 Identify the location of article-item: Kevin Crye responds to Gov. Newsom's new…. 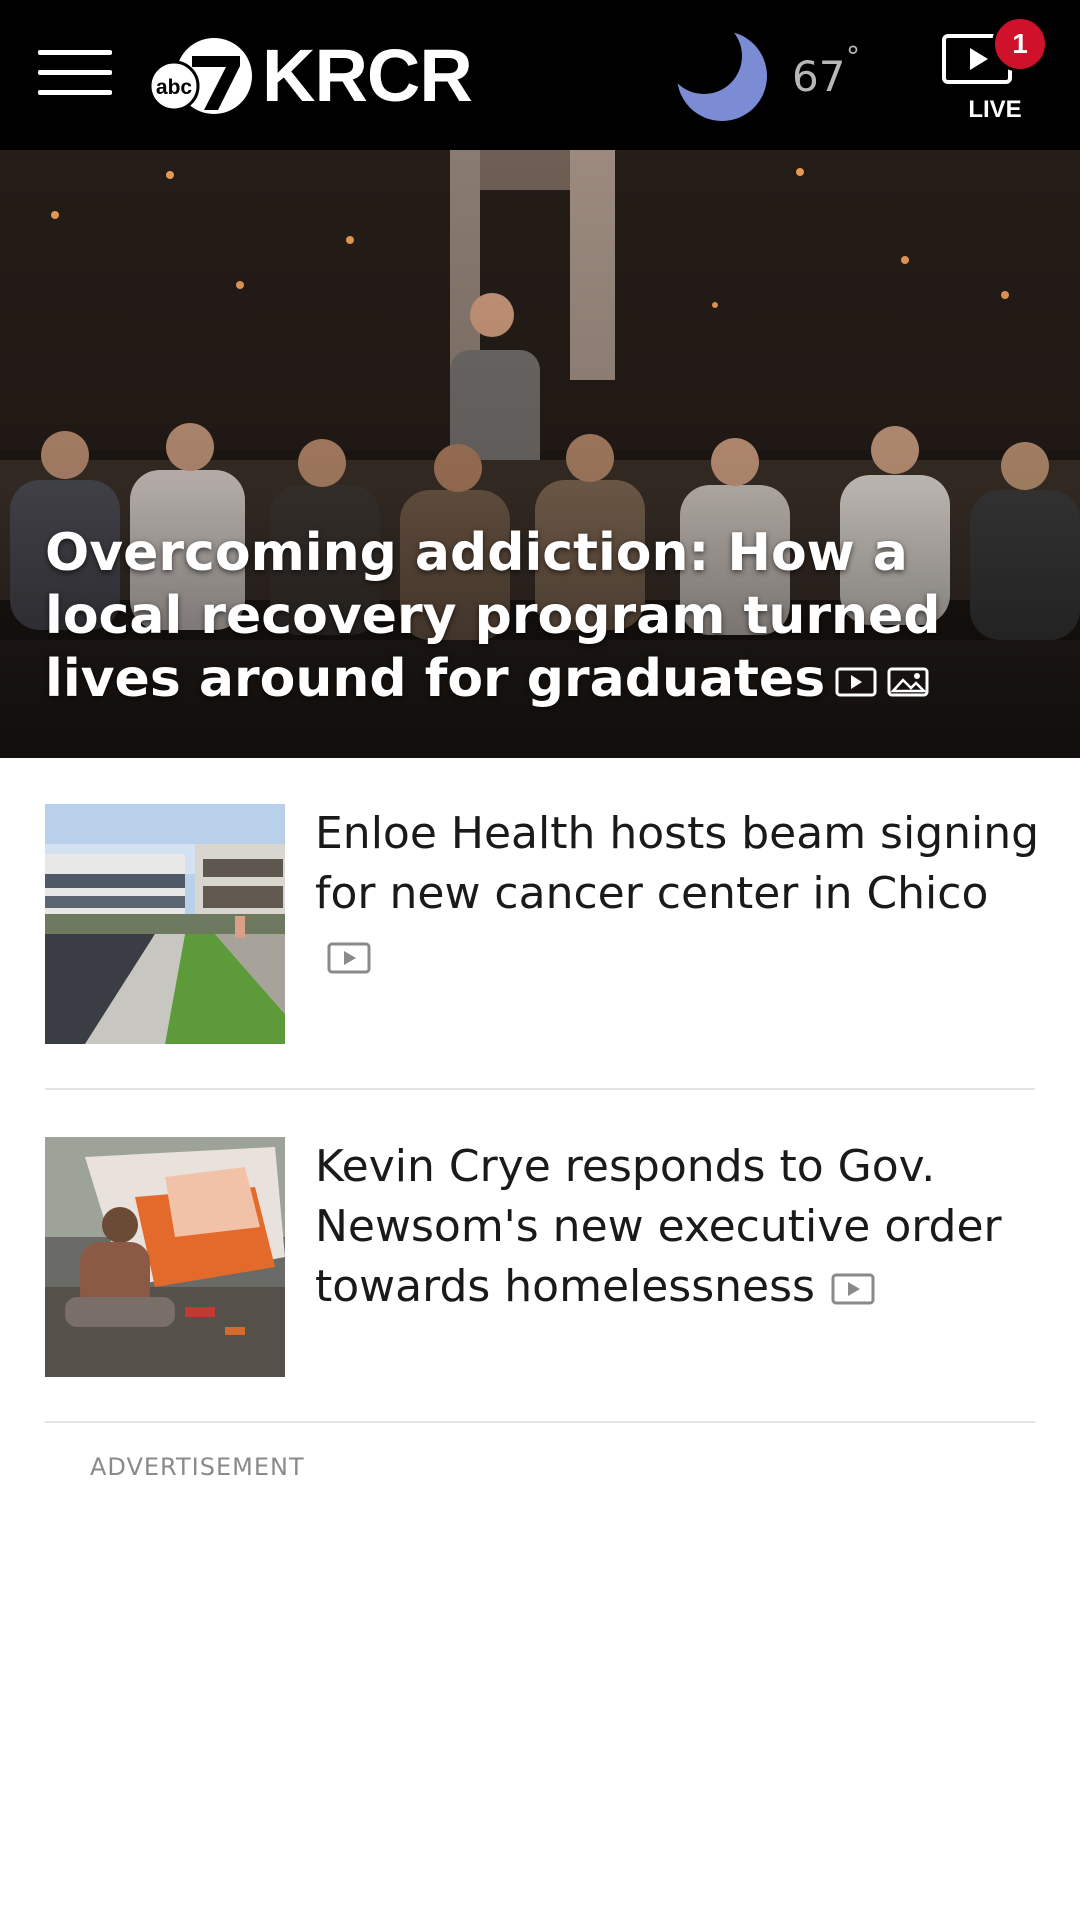
(540, 1257).